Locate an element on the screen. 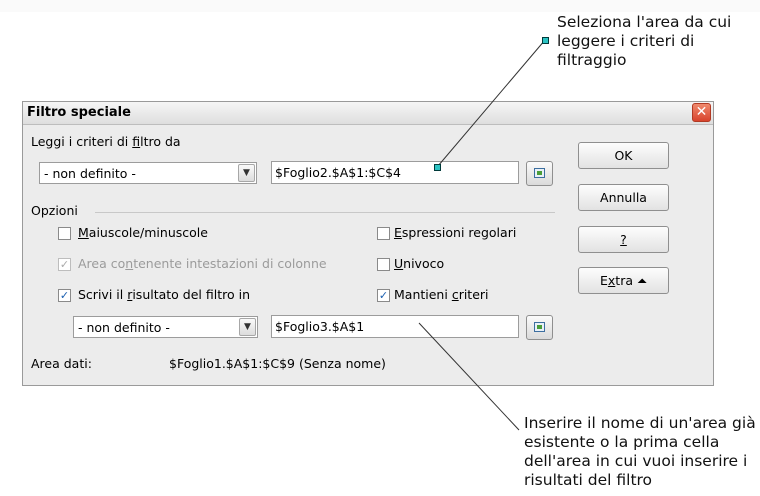 This screenshot has width=760, height=496. output-area-dropdown: - non definito - ▼ is located at coordinates (165, 327).